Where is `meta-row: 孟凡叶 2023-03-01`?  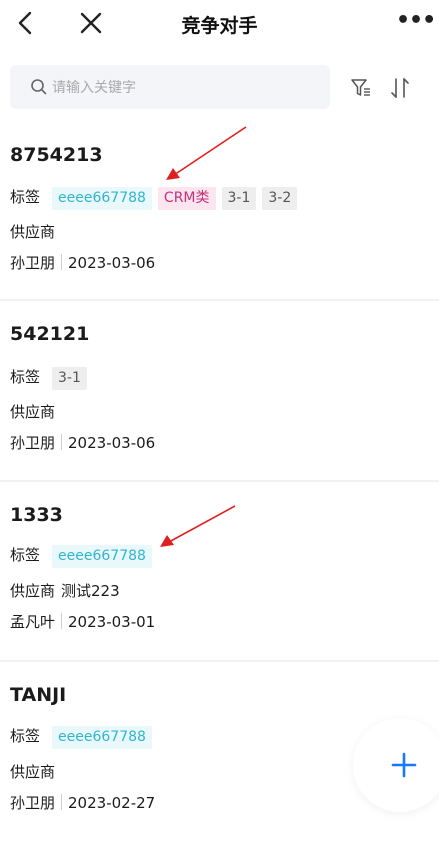
meta-row: 孟凡叶 2023-03-01 is located at coordinates (82, 621).